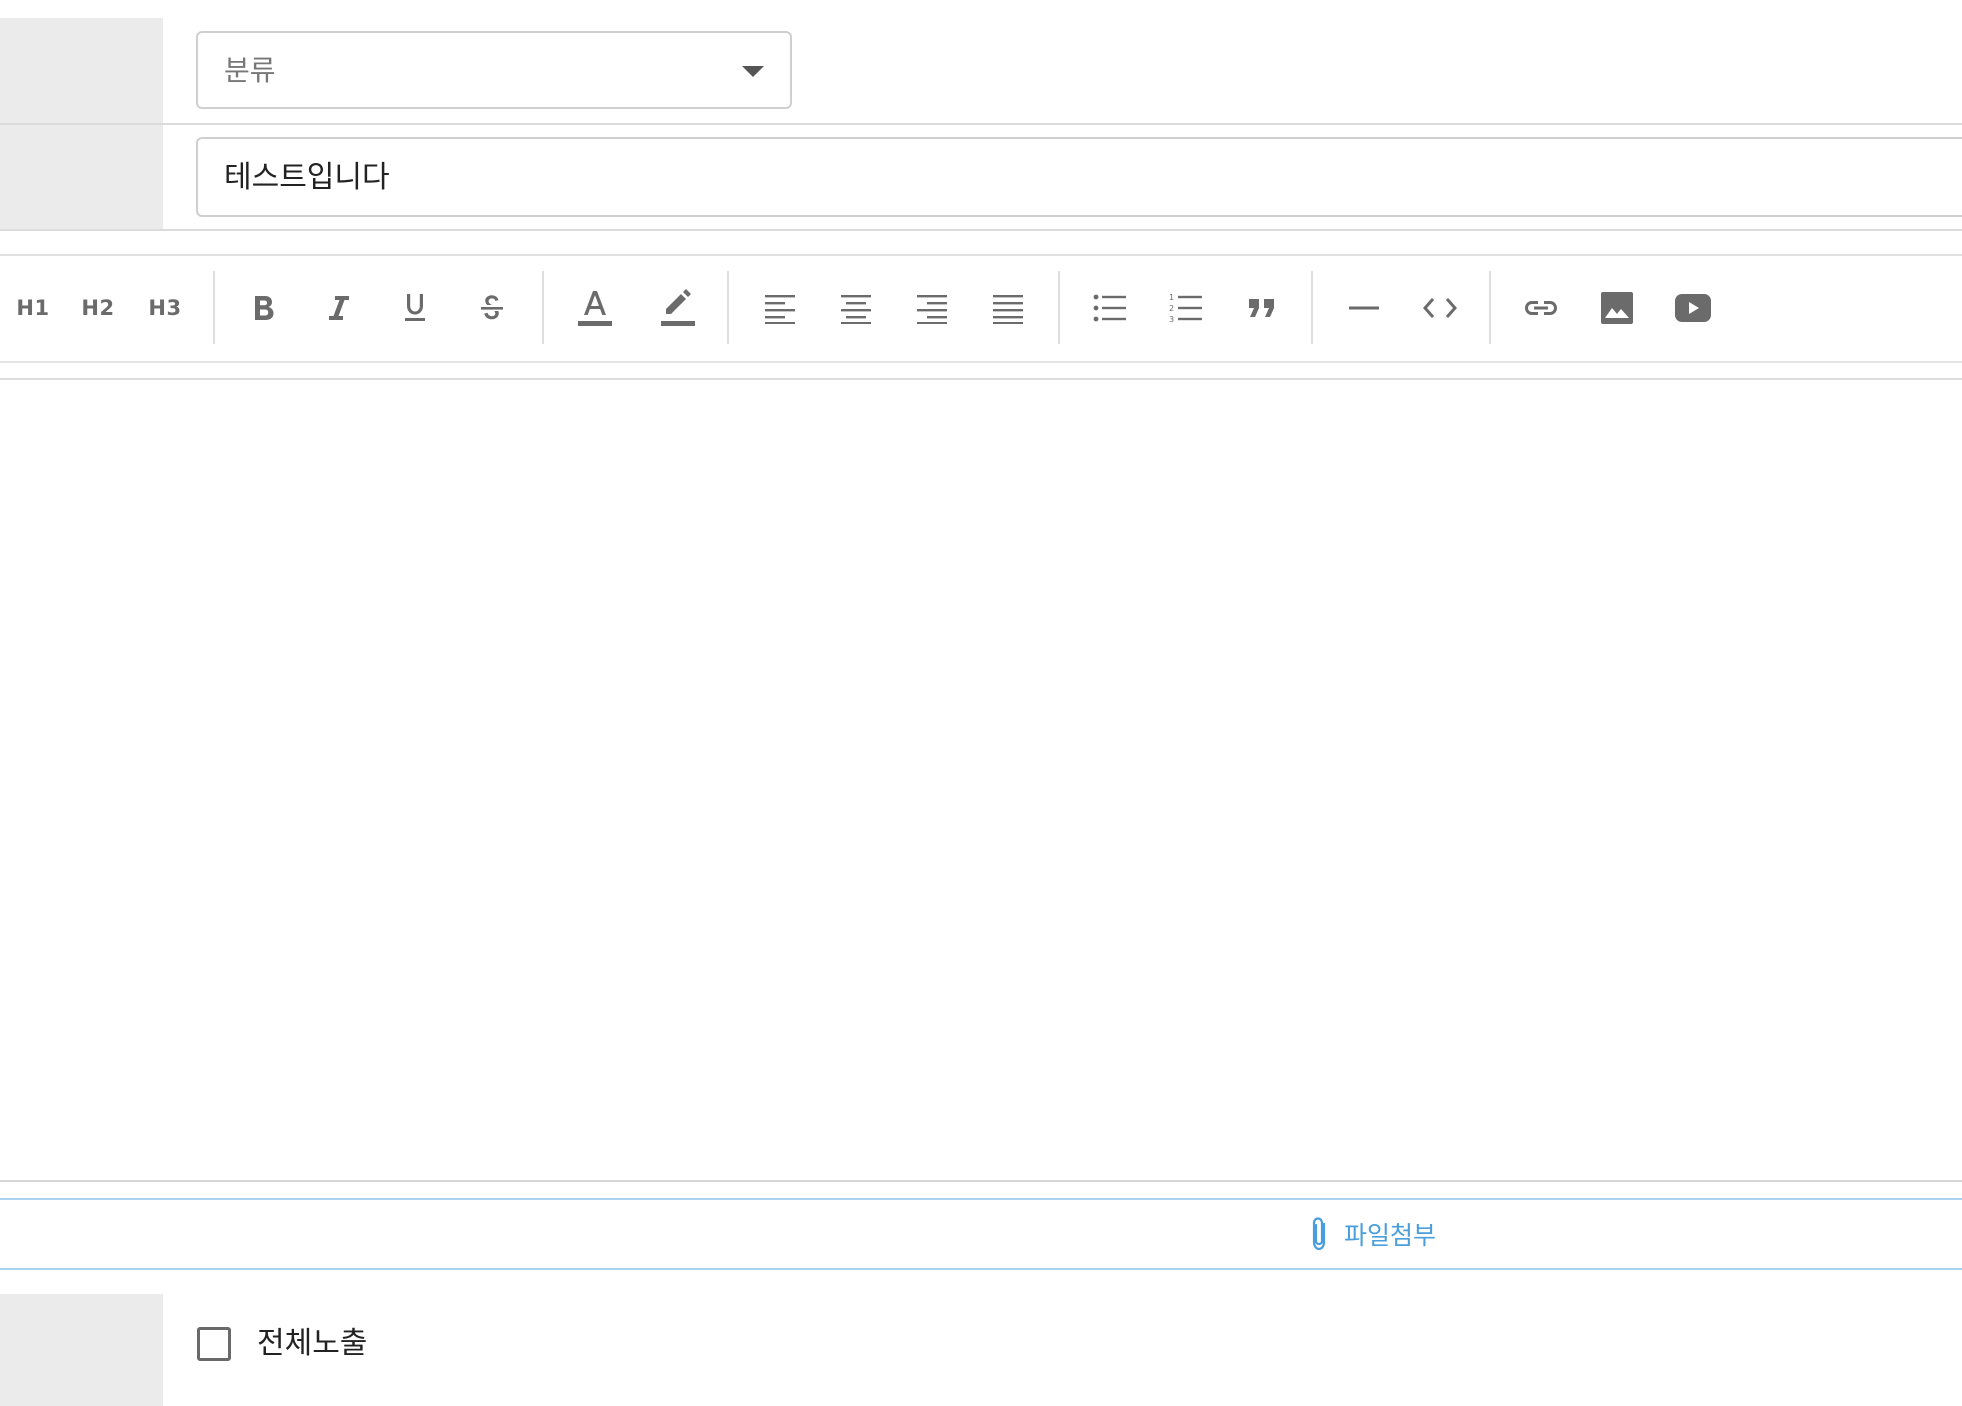 The image size is (1962, 1406). I want to click on strikethrough-button, so click(492, 307).